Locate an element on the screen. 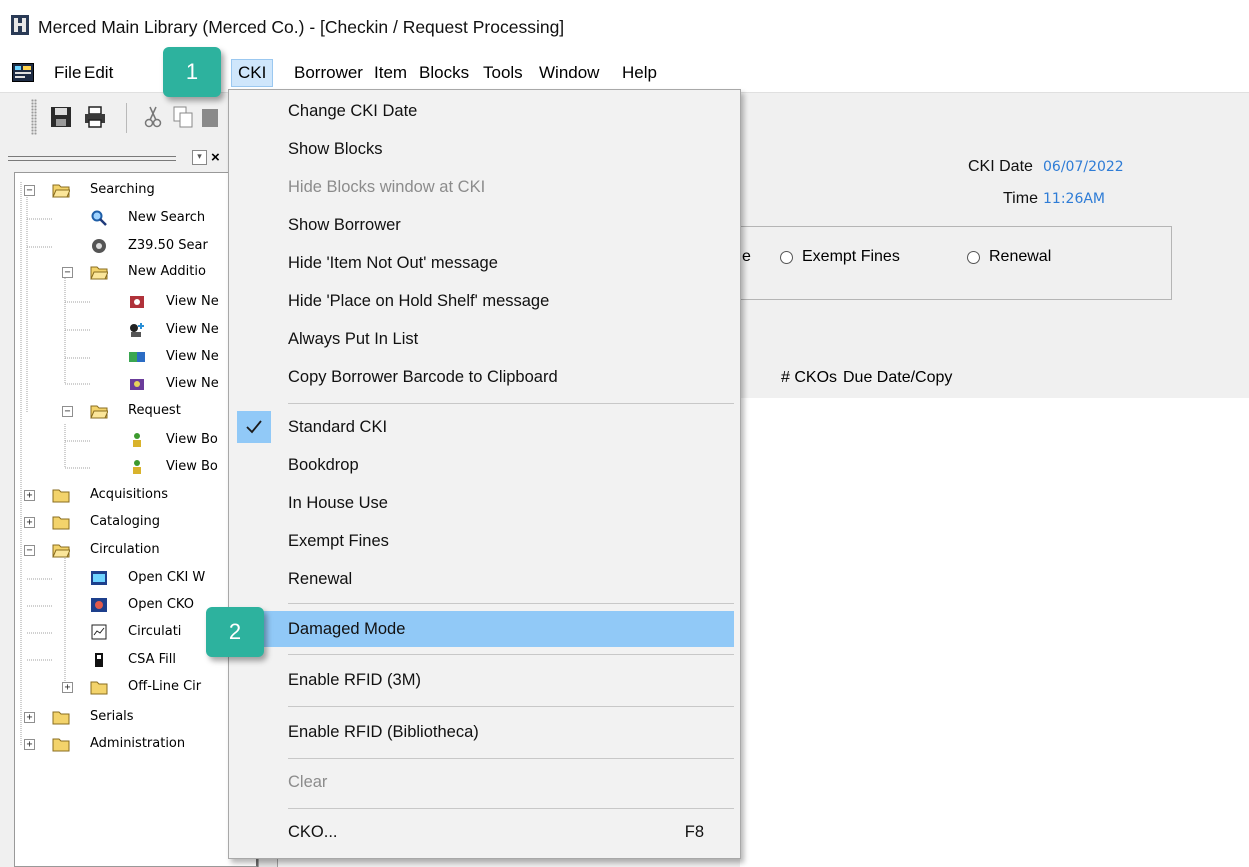  csa-fill-icon is located at coordinates (99, 660).